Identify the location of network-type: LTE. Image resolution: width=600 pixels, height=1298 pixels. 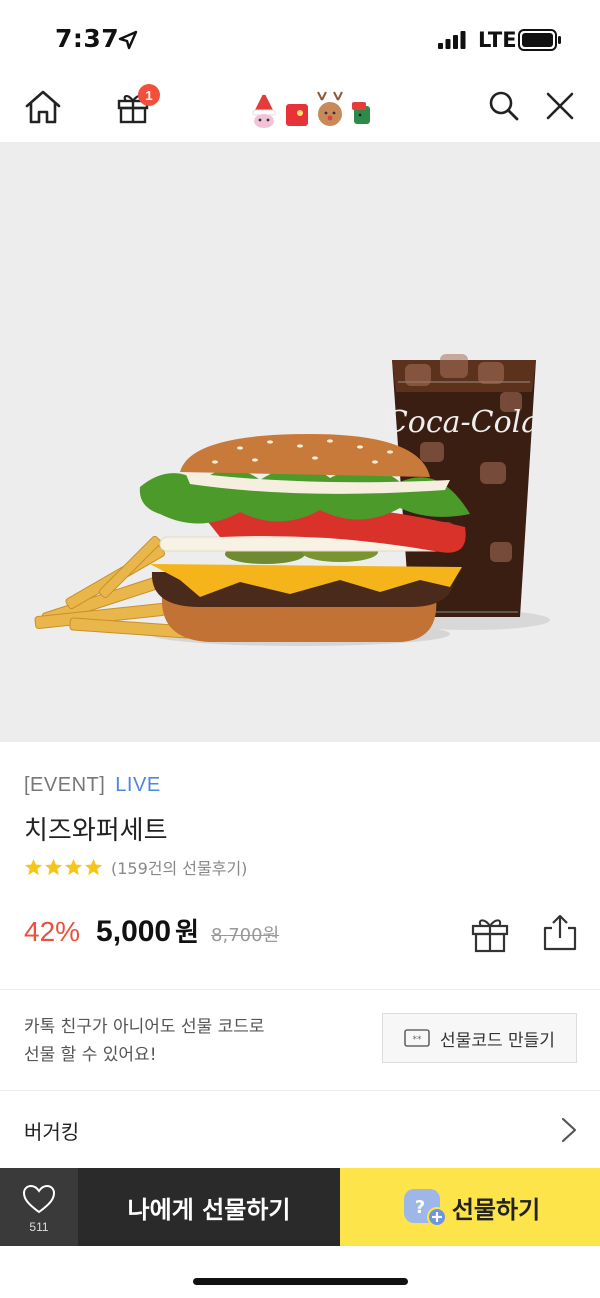
(497, 40).